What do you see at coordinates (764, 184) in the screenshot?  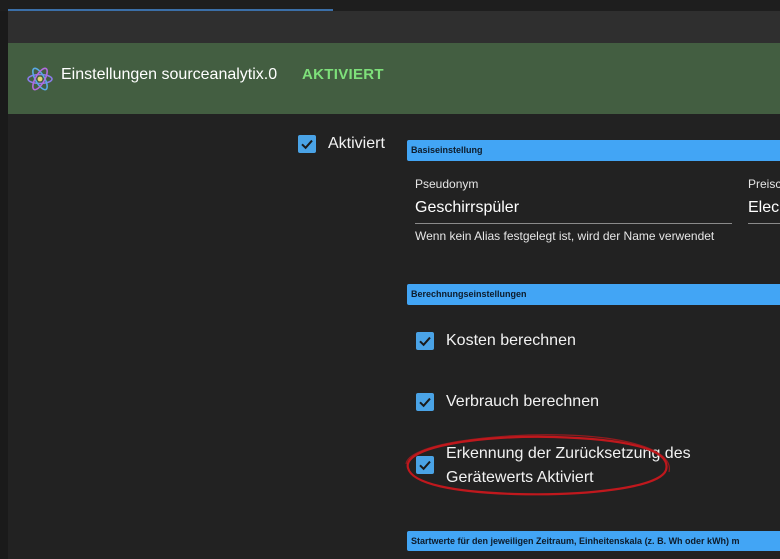 I see `price-label: Preisc` at bounding box center [764, 184].